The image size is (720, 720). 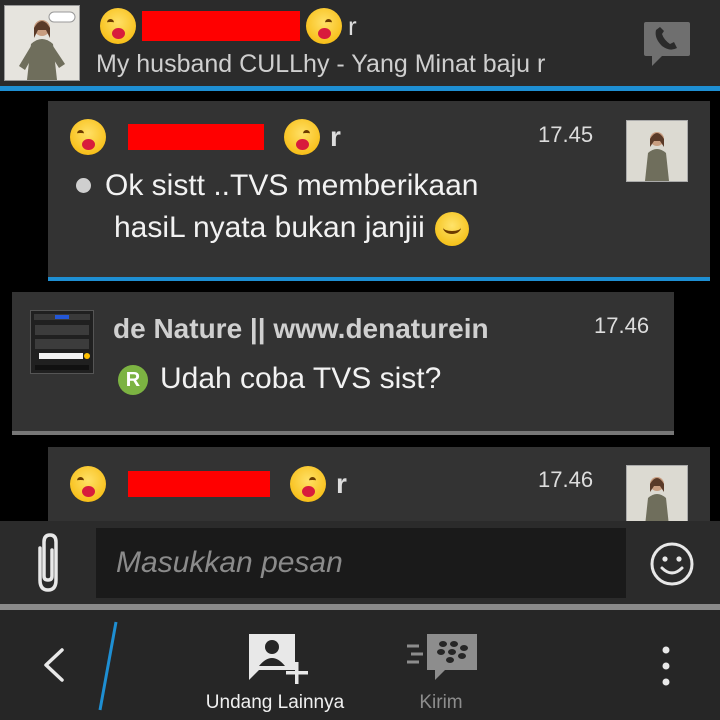 I want to click on paperclip-icon, so click(x=48, y=562).